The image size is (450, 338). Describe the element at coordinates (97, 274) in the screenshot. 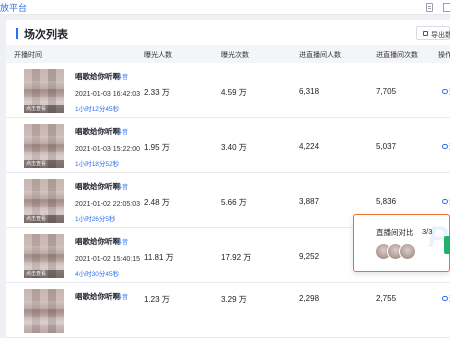

I see `live-duration: 4小时30分45秒` at that location.